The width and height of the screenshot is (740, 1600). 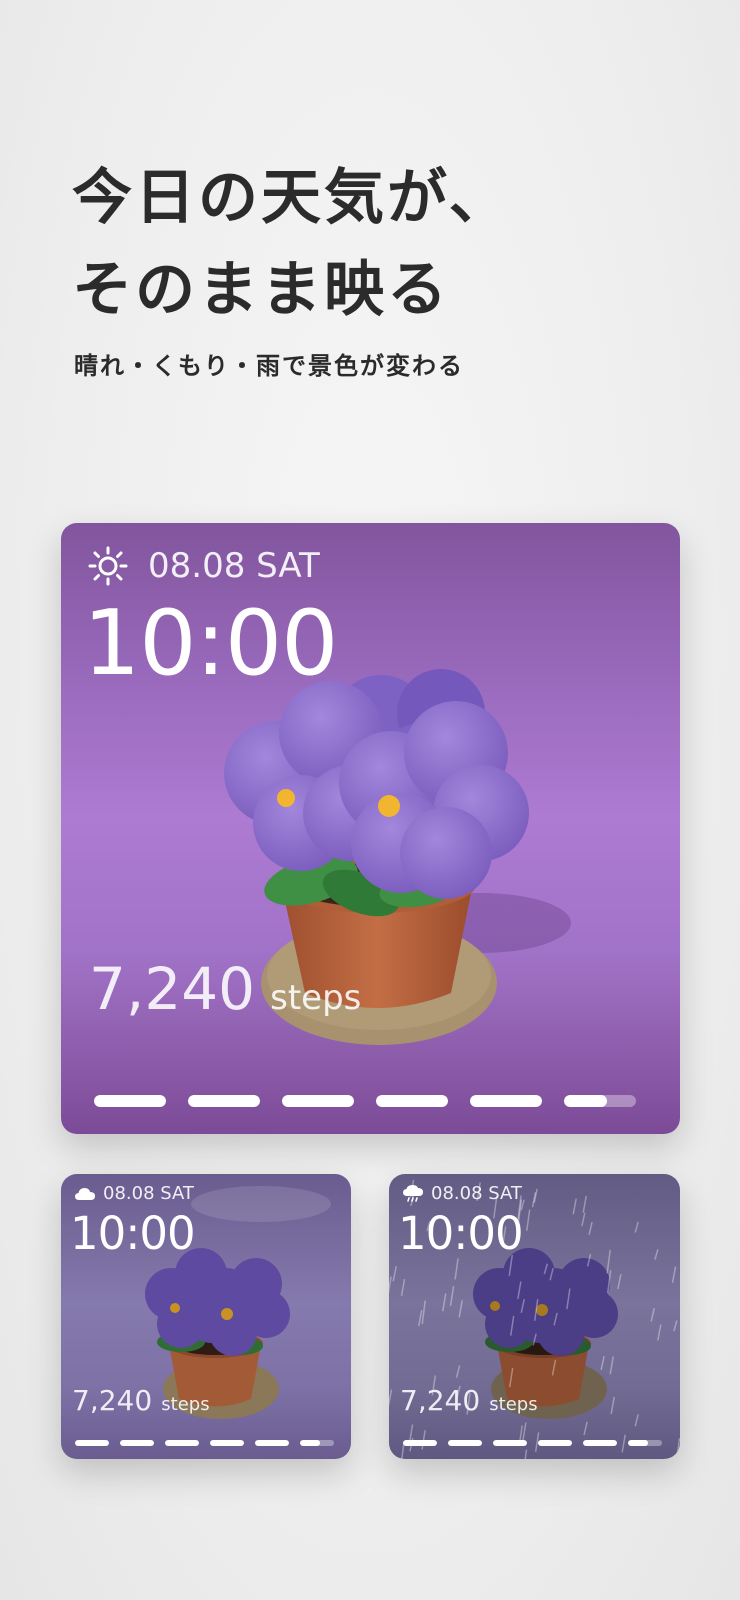 What do you see at coordinates (108, 566) in the screenshot?
I see `sun-icon` at bounding box center [108, 566].